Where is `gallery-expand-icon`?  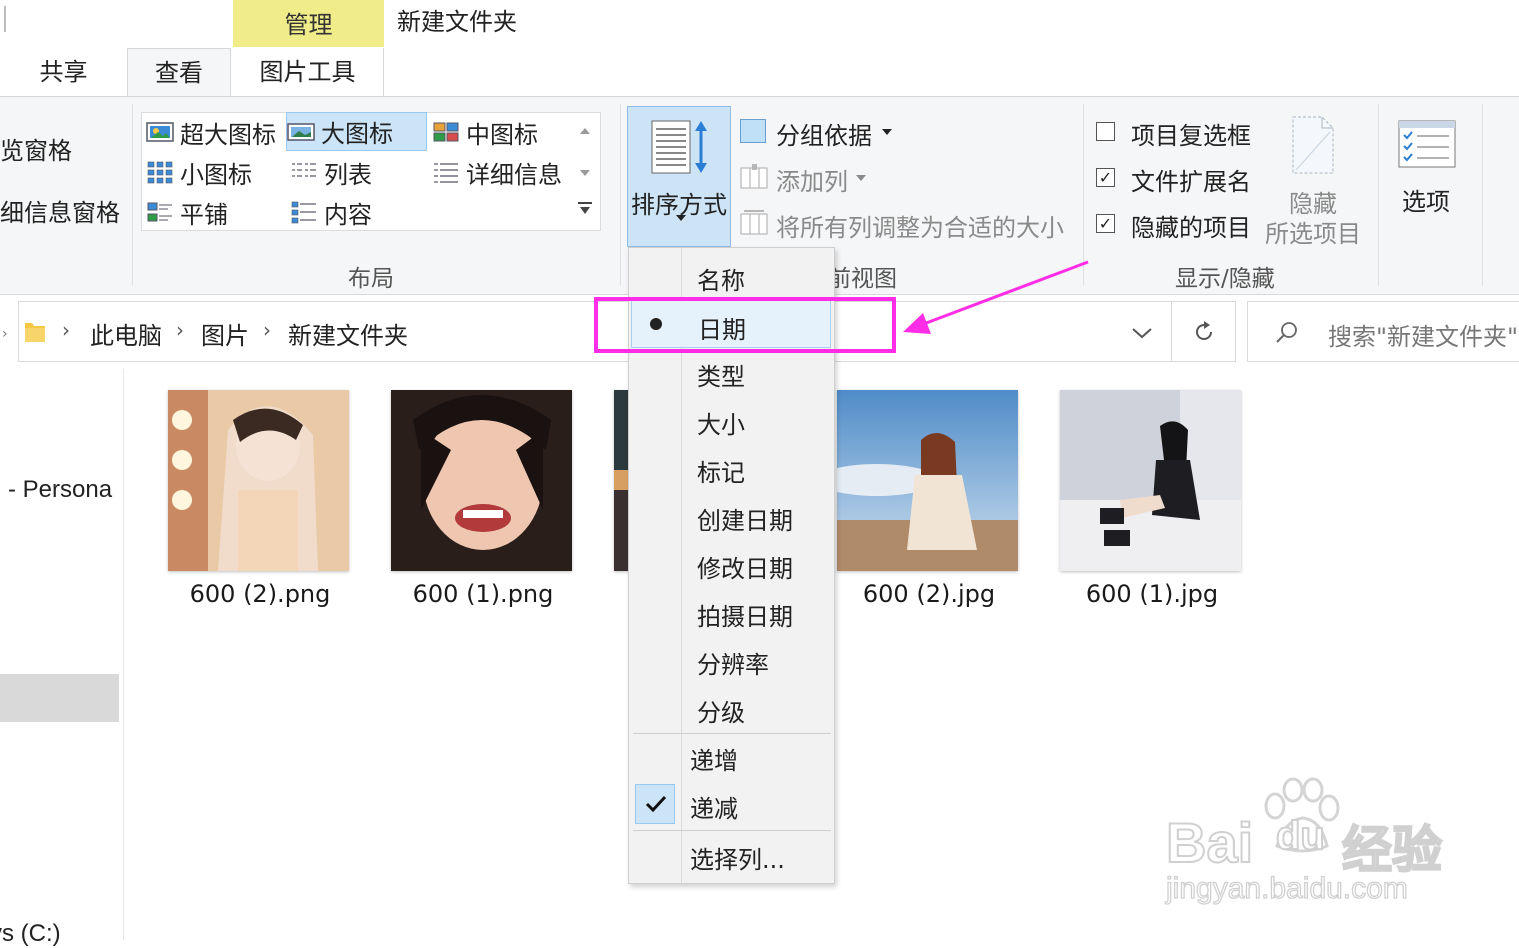 gallery-expand-icon is located at coordinates (585, 210).